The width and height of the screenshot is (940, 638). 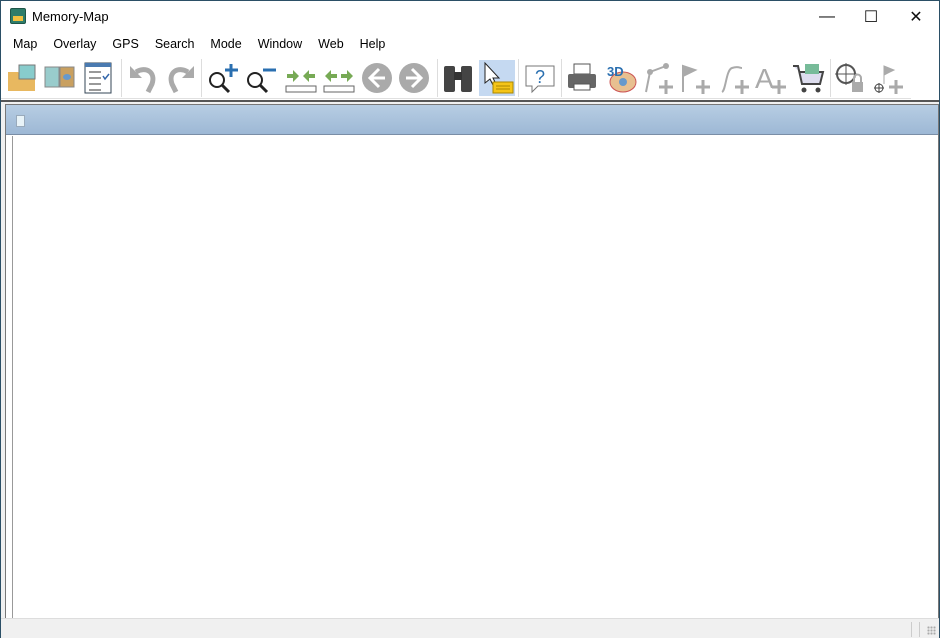 I want to click on add-track-icon, so click(x=735, y=80).